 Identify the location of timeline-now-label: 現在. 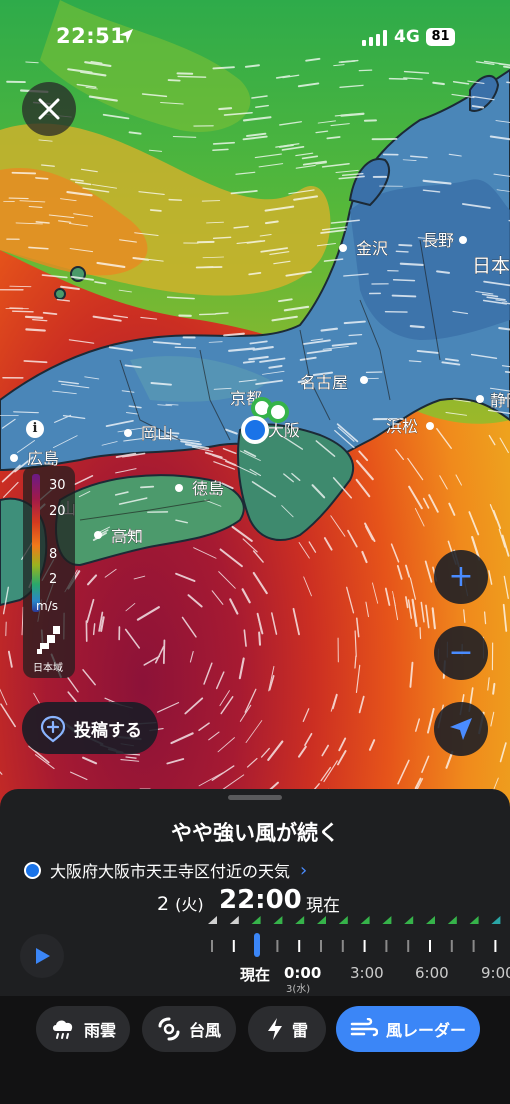
(255, 975).